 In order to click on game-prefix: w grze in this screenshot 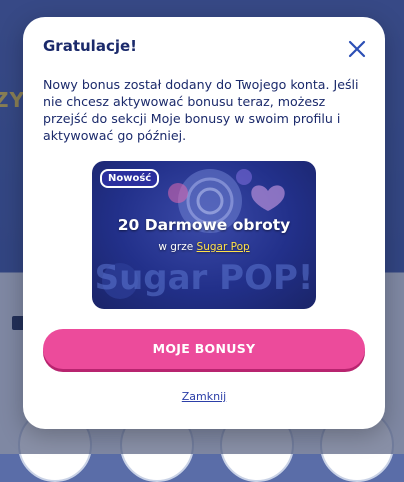, I will do `click(176, 247)`.